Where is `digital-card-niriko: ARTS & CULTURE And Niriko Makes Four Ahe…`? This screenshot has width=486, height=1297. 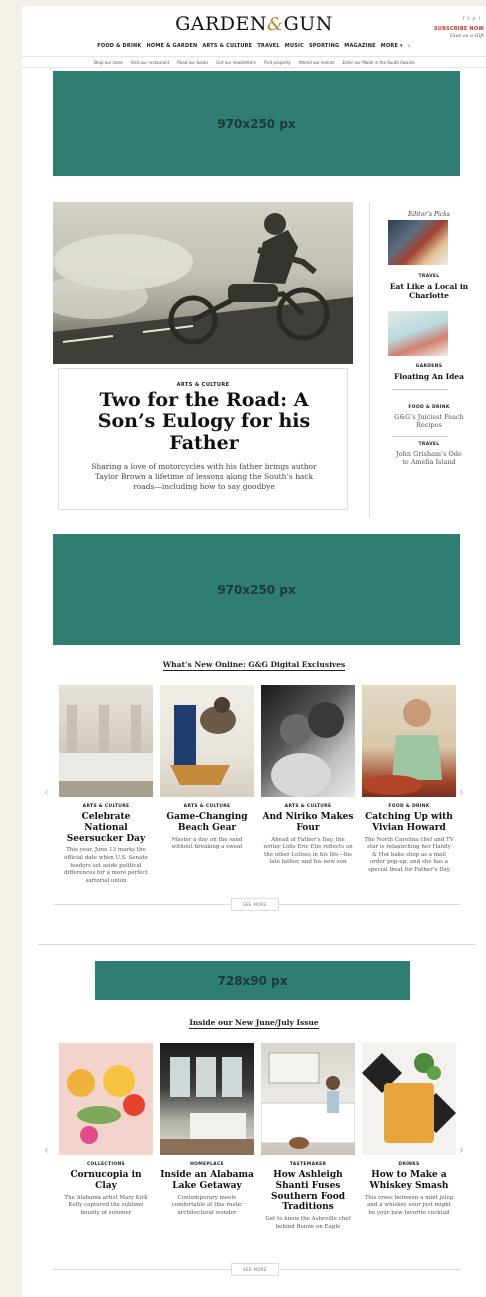
digital-card-niriko: ARTS & CULTURE And Niriko Makes Four Ahe… is located at coordinates (308, 776).